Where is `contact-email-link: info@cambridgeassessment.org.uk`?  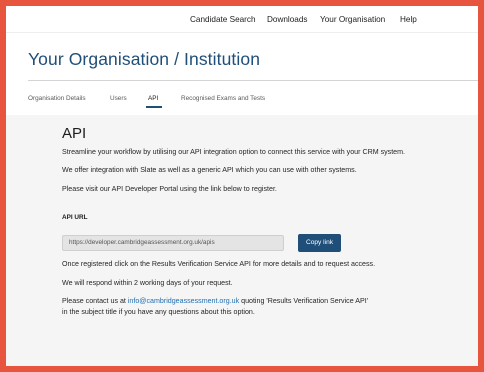 contact-email-link: info@cambridgeassessment.org.uk is located at coordinates (183, 301).